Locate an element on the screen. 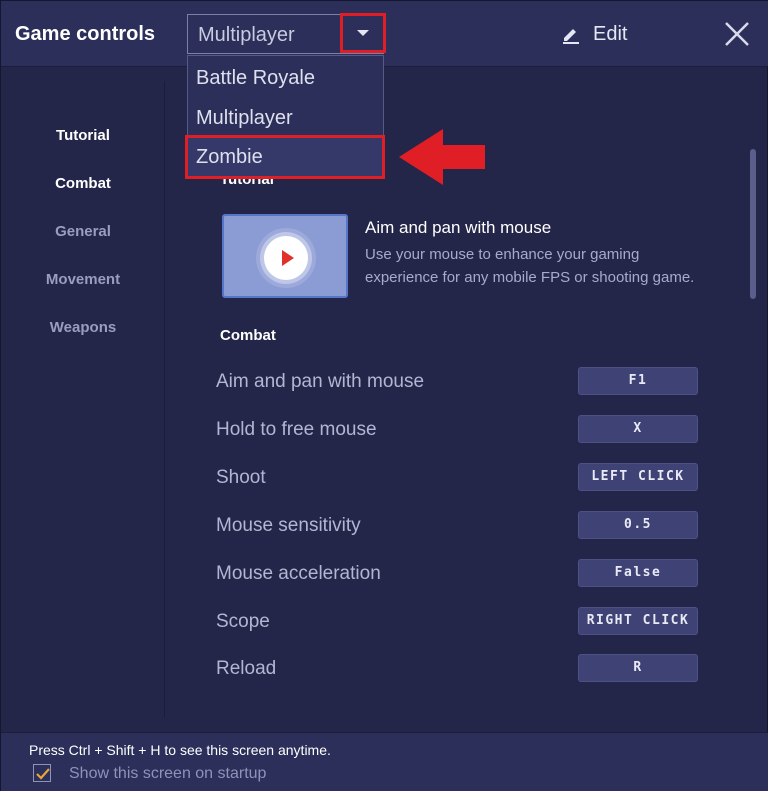 This screenshot has height=791, width=768. play-icon is located at coordinates (288, 258).